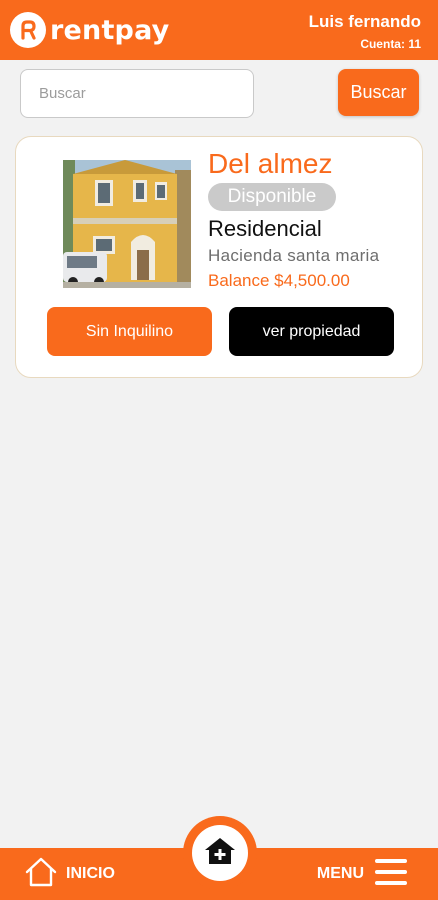 Image resolution: width=438 pixels, height=900 pixels. What do you see at coordinates (340, 873) in the screenshot?
I see `nav-menu-label: MENU` at bounding box center [340, 873].